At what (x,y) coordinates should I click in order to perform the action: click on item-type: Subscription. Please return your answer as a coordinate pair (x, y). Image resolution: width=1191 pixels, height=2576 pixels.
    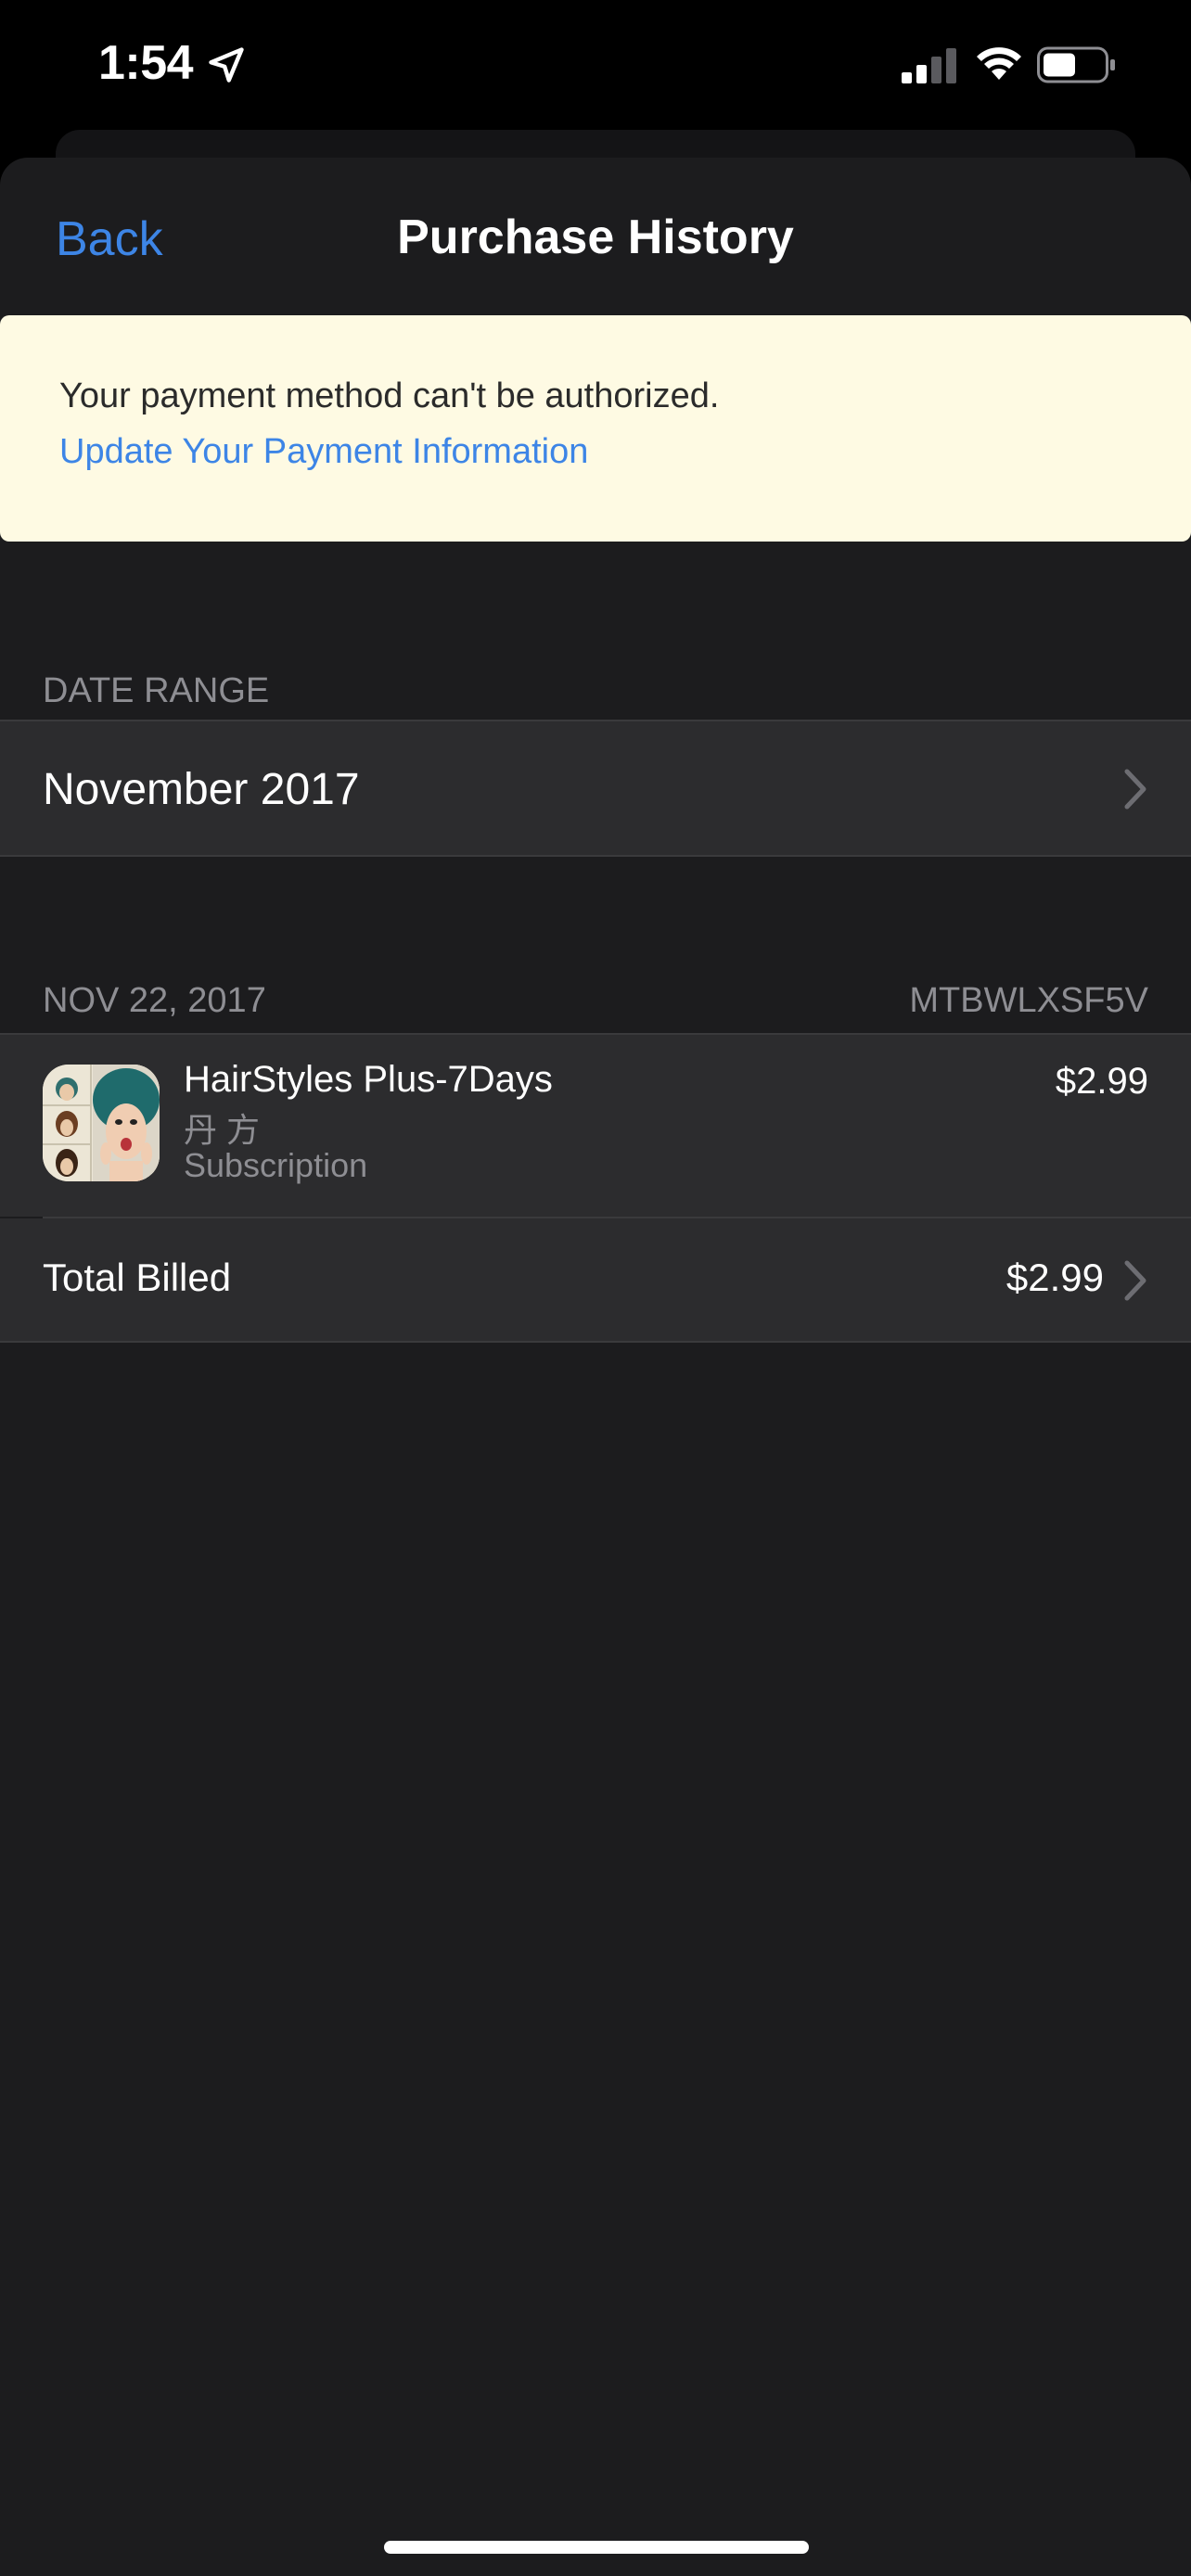
    Looking at the image, I should click on (276, 1165).